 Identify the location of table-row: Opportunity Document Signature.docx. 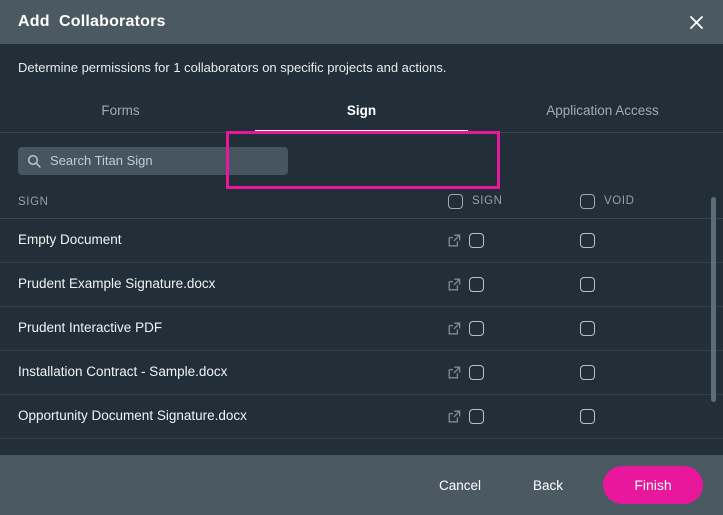
(361, 417).